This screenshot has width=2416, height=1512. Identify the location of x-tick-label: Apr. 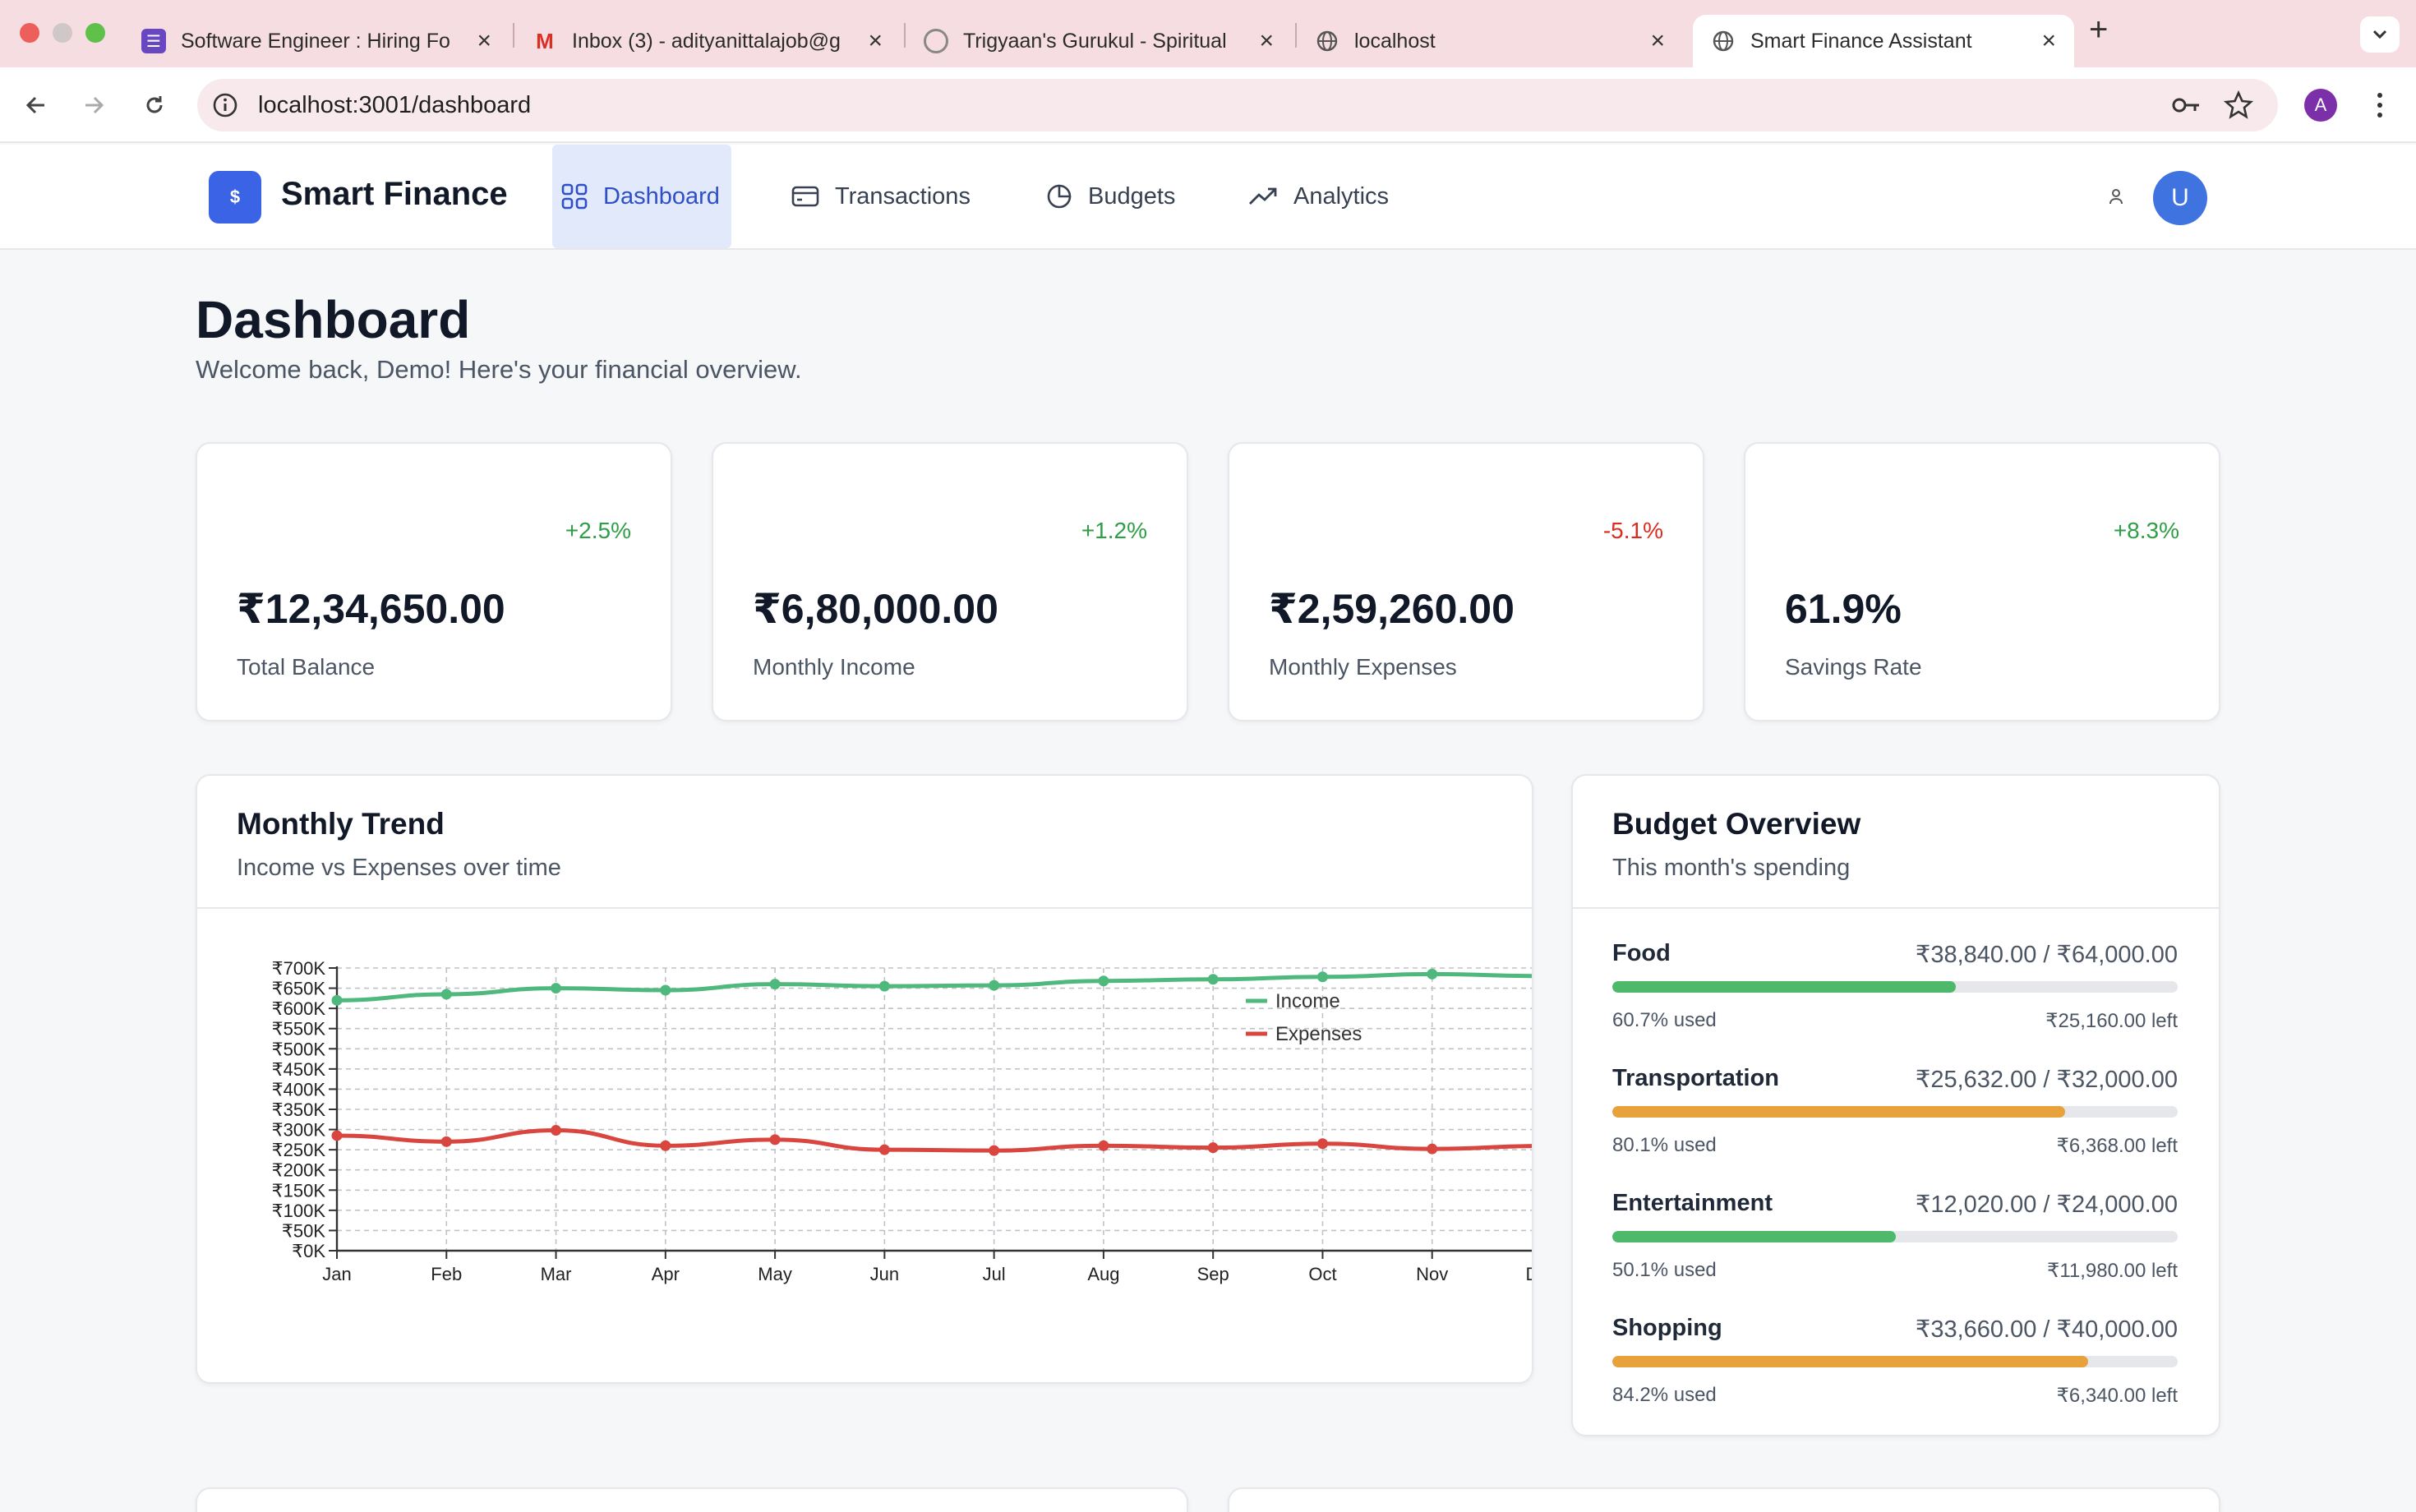
(666, 1274).